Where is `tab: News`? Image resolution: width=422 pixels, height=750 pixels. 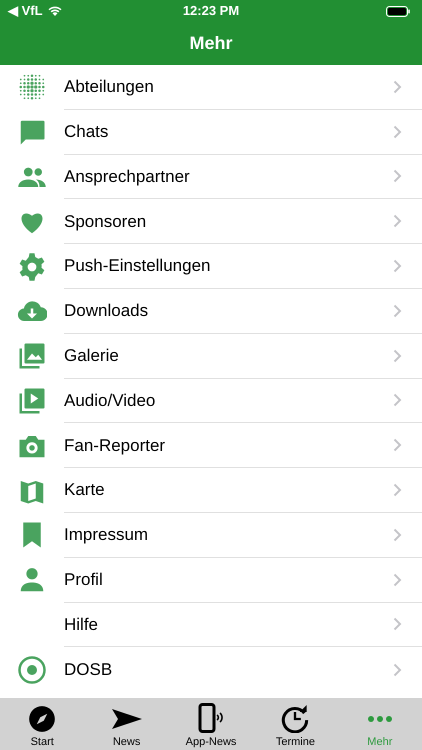 tab: News is located at coordinates (126, 724).